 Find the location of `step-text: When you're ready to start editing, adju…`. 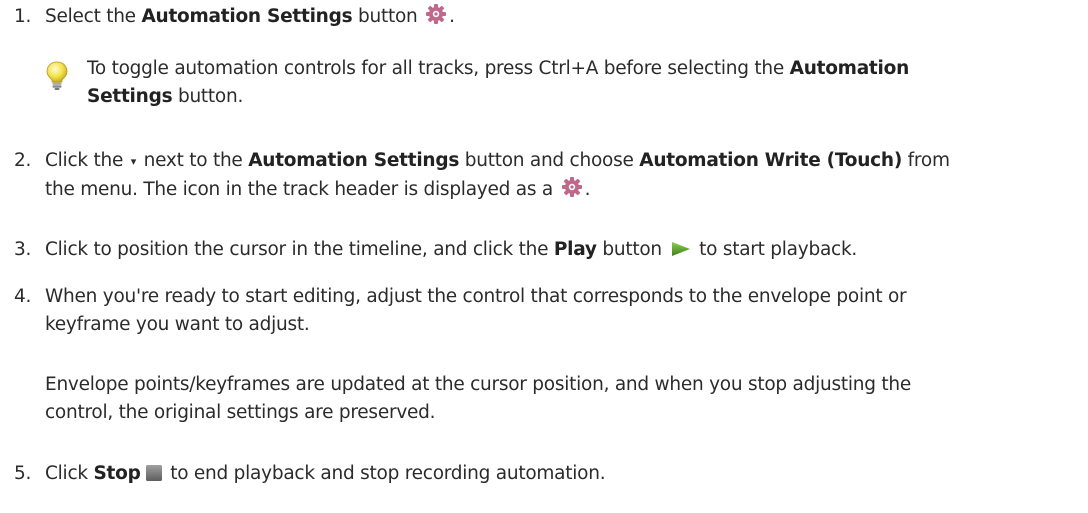

step-text: When you're ready to start editing, adju… is located at coordinates (476, 296).